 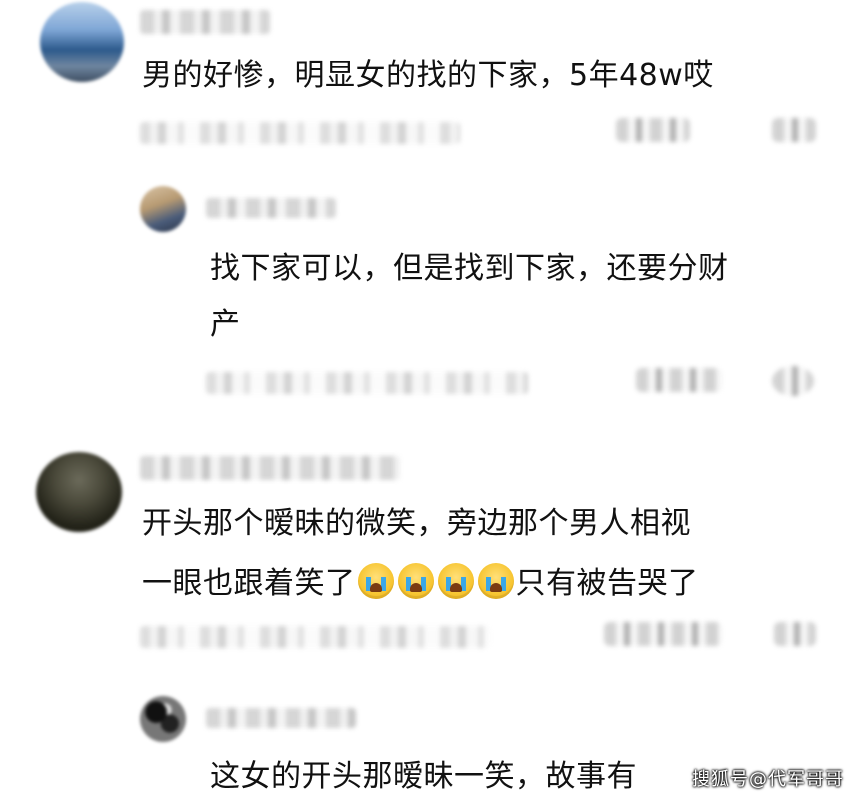 What do you see at coordinates (768, 779) in the screenshot?
I see `watermark: 搜狐号@代军哥哥` at bounding box center [768, 779].